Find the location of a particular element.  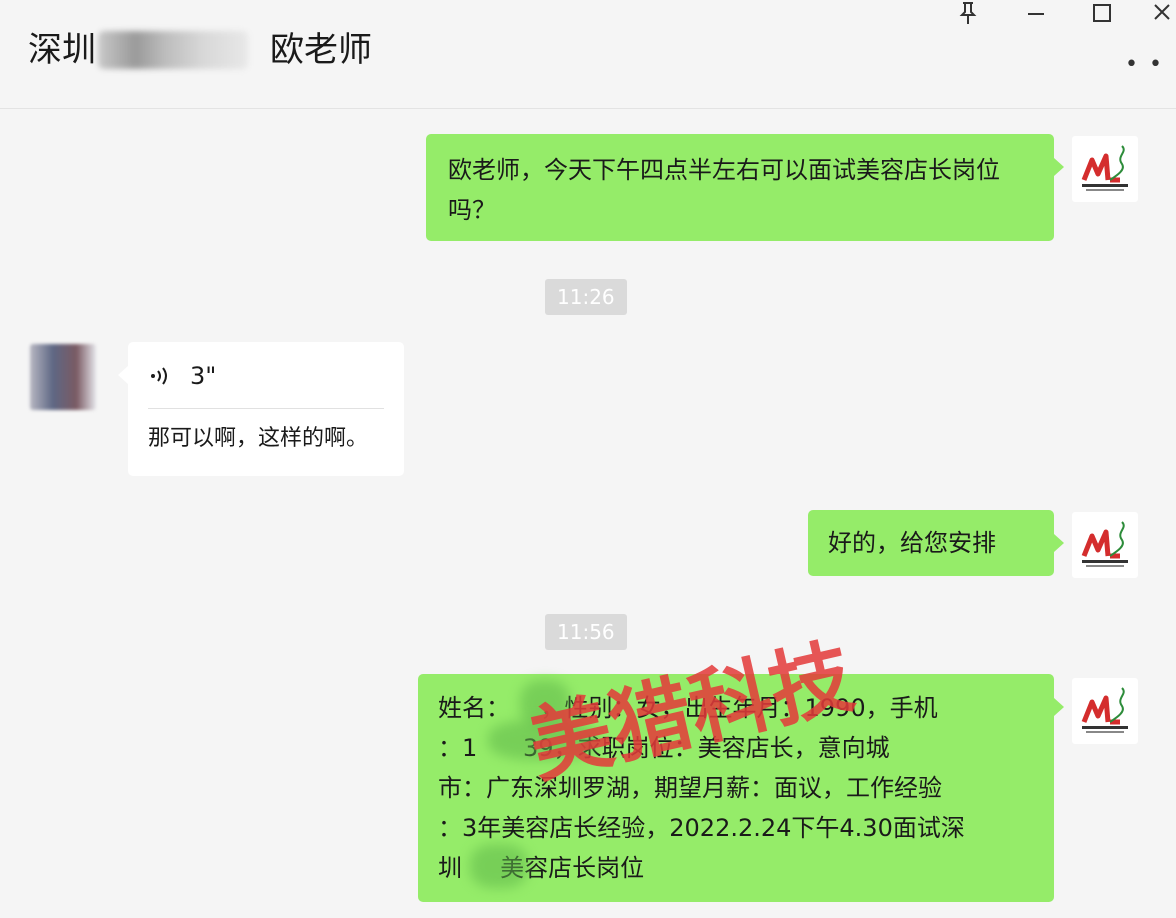

chat-title-prefix: 深圳 is located at coordinates (62, 50).